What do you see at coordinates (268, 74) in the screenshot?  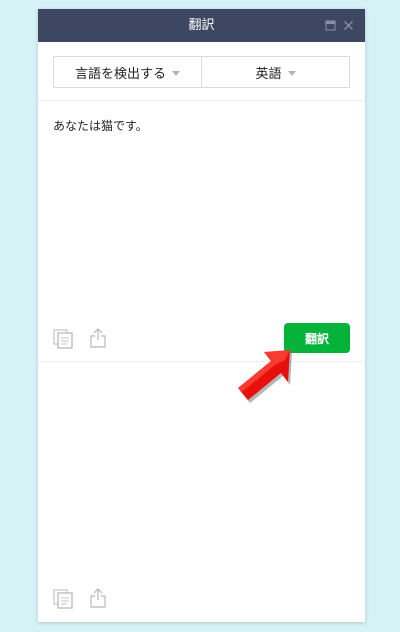 I see `target-language-label: 英語` at bounding box center [268, 74].